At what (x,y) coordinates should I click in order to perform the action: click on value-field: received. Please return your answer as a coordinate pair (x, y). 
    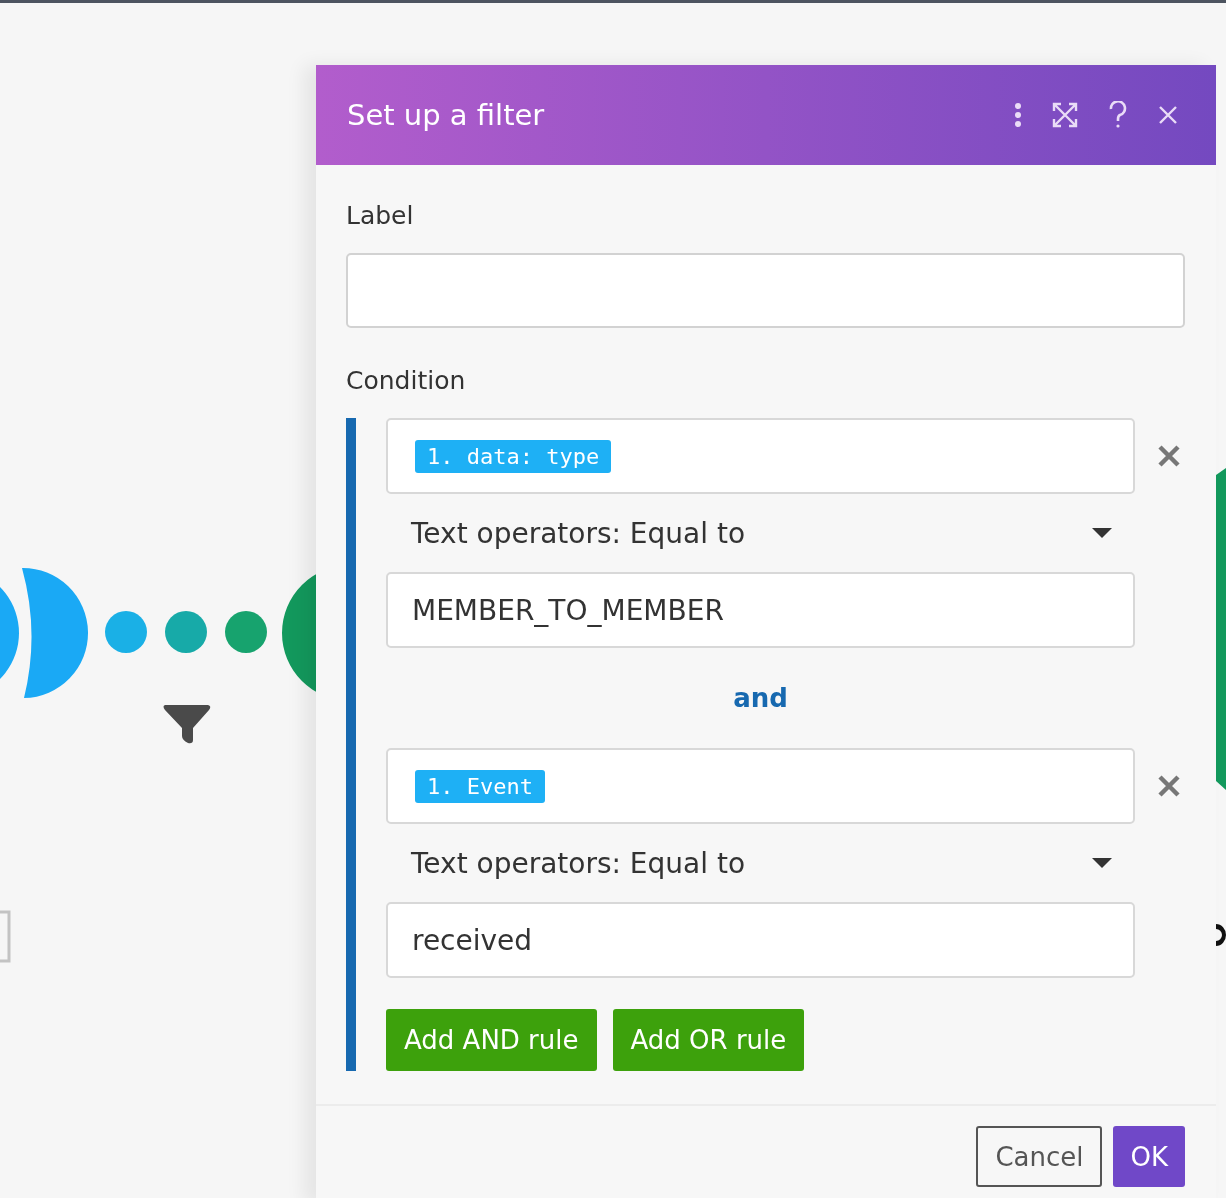
    Looking at the image, I should click on (760, 940).